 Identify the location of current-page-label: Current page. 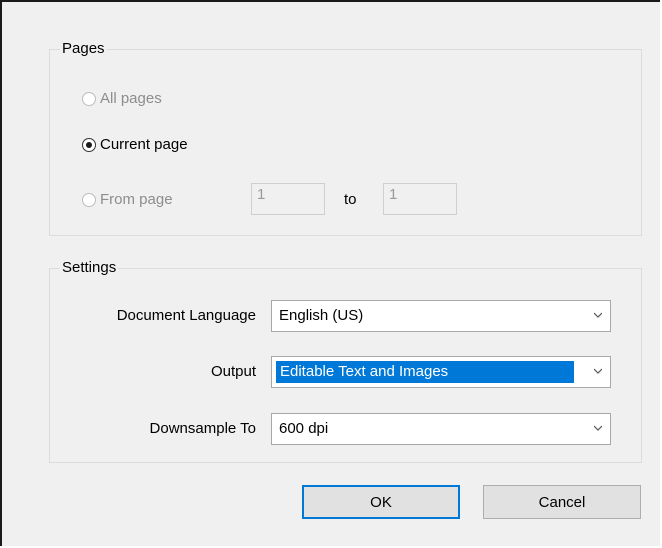
(144, 144).